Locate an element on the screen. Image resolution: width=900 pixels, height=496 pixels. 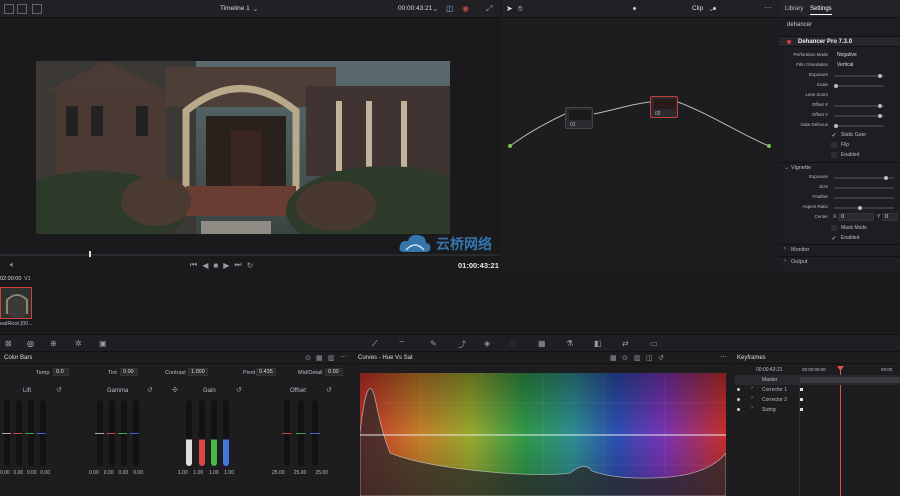
vignette-size-slider is located at coordinates (864, 188).